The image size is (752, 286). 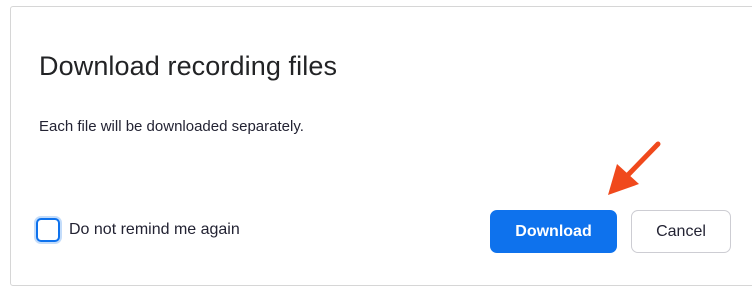 What do you see at coordinates (154, 230) in the screenshot?
I see `remind-checkbox-label: Do not remind me again` at bounding box center [154, 230].